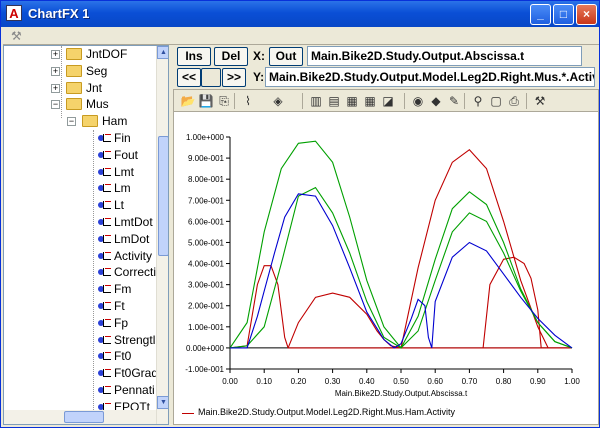 Image resolution: width=600 pixels, height=428 pixels. What do you see at coordinates (61, 82) in the screenshot?
I see `tree-guide-line` at bounding box center [61, 82].